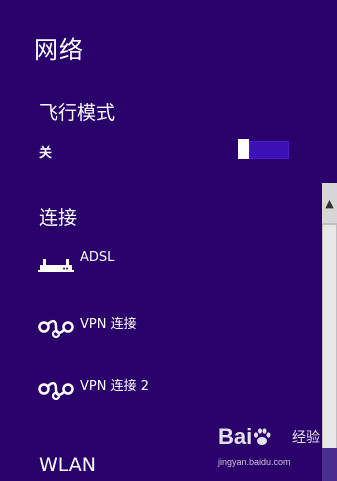 The width and height of the screenshot is (337, 481). What do you see at coordinates (97, 257) in the screenshot?
I see `connection-label: ADSL` at bounding box center [97, 257].